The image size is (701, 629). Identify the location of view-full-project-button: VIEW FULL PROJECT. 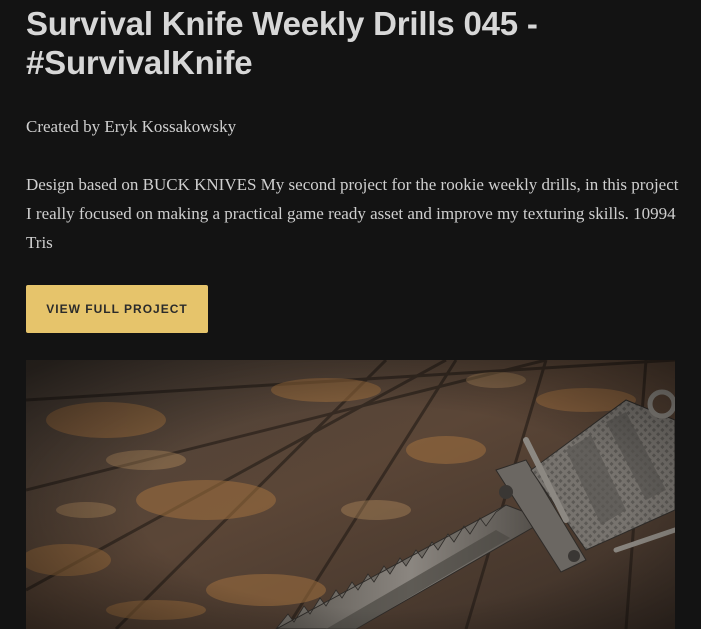
(117, 309).